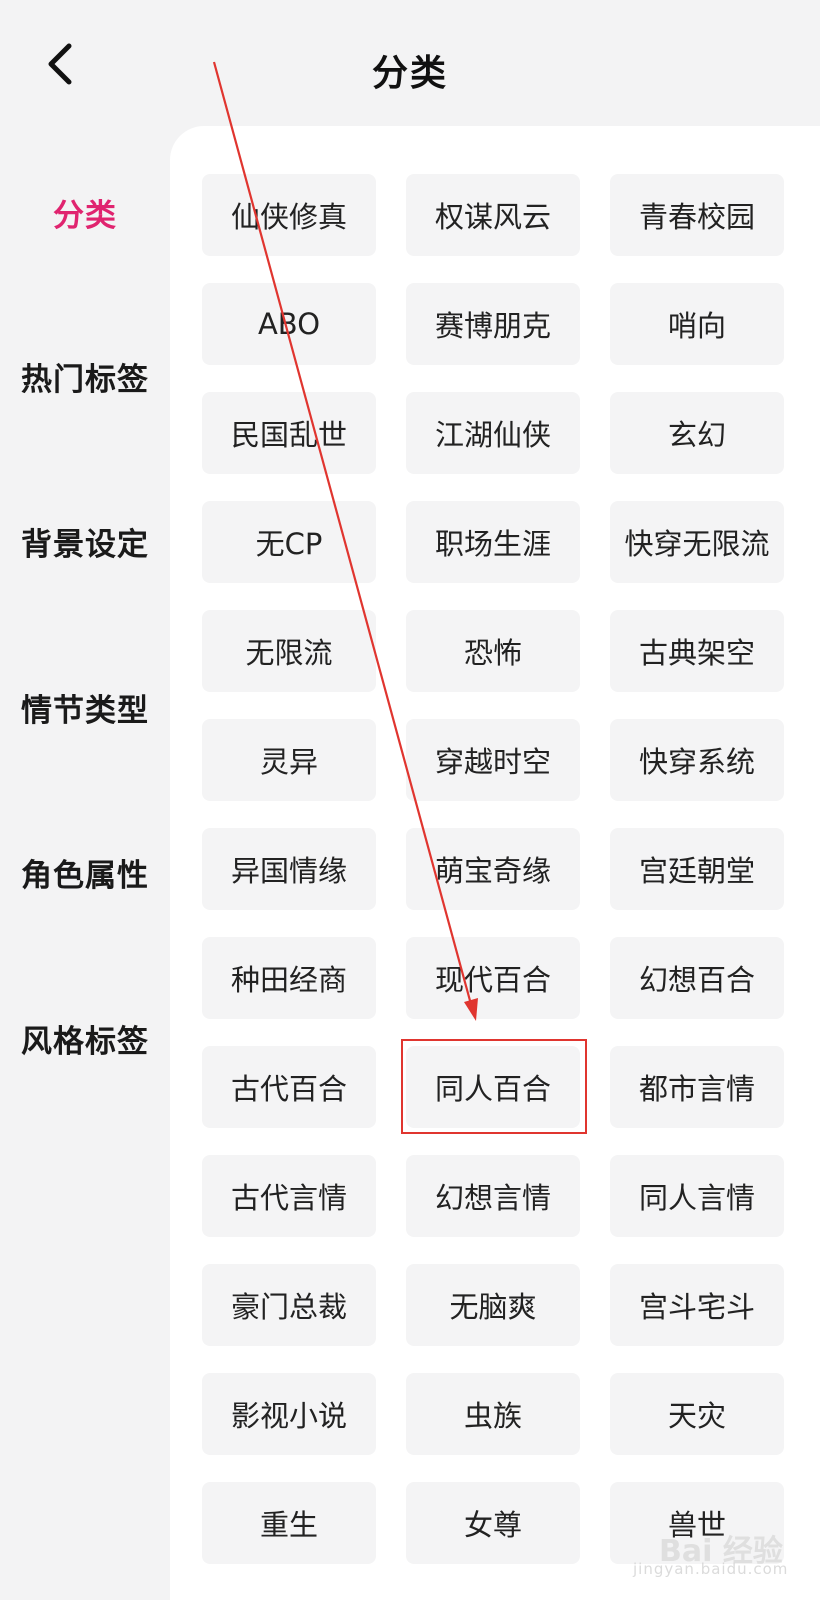  Describe the element at coordinates (697, 1523) in the screenshot. I see `tag-button: 兽世` at that location.